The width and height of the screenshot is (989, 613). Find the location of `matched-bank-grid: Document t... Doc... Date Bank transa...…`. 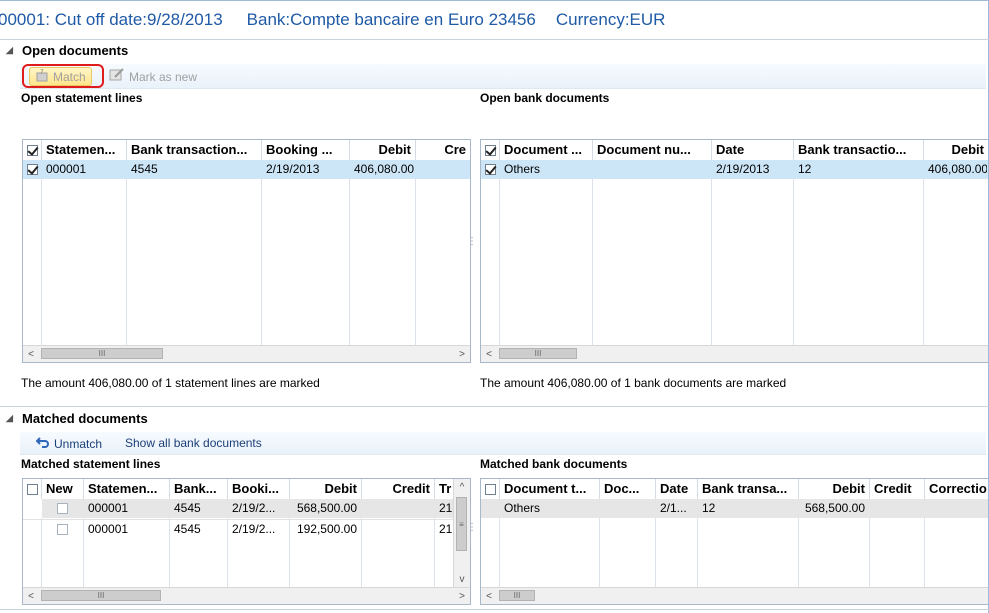

matched-bank-grid: Document t... Doc... Date Bank transa...… is located at coordinates (734, 541).